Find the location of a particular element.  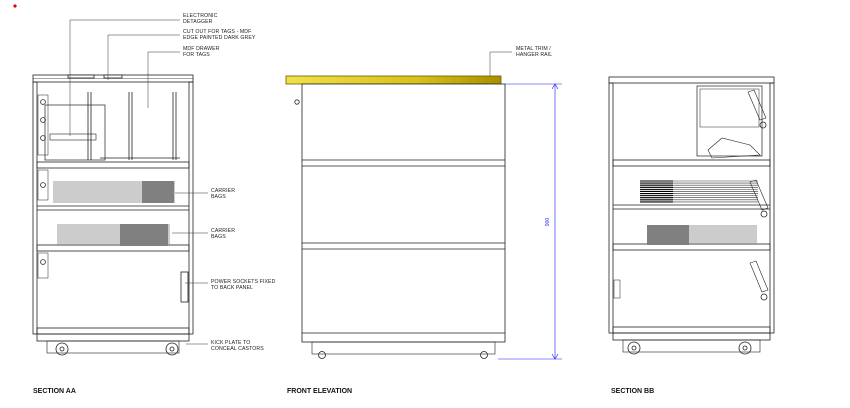

label-kick-plate-line2: CONCEAL CASTORS is located at coordinates (237, 349).